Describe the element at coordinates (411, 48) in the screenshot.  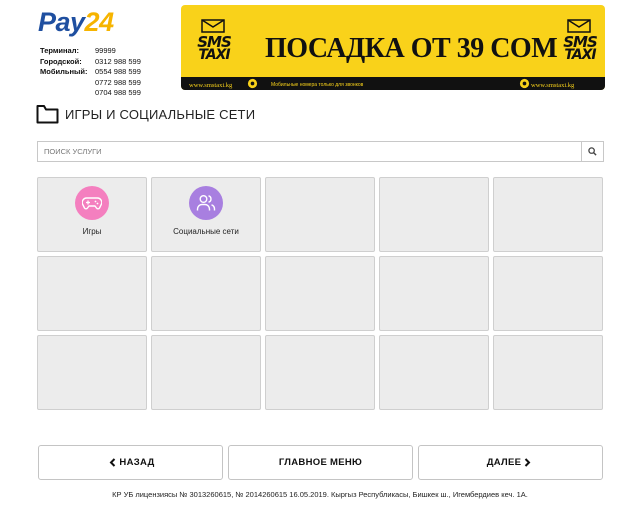
I see `banner-headline: ПОСАДКА ОТ 39 СОМ` at that location.